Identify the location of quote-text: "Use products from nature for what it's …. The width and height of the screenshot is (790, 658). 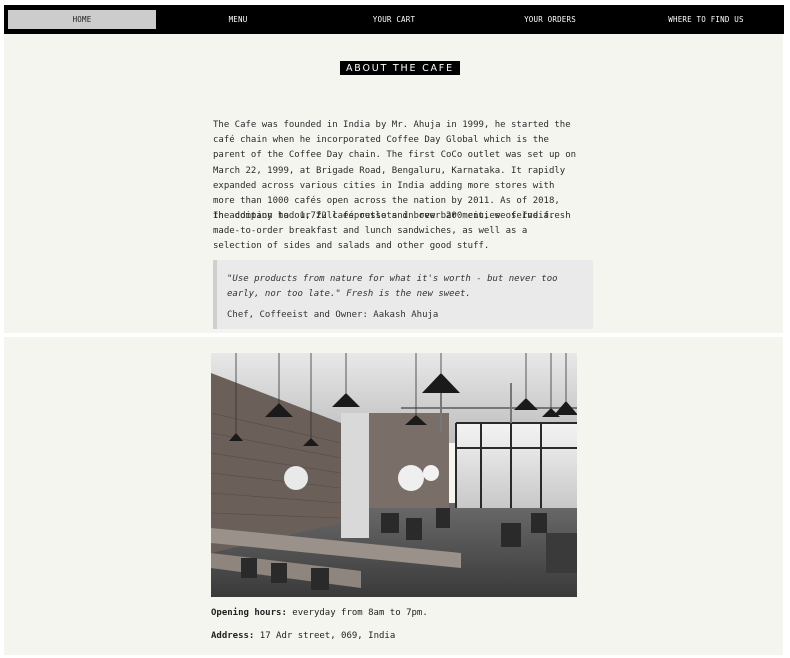
(392, 286).